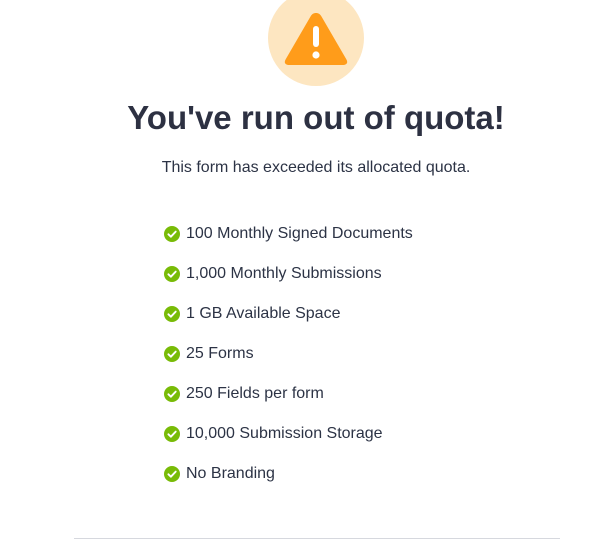  I want to click on page-title: You've run out of quota!, so click(316, 117).